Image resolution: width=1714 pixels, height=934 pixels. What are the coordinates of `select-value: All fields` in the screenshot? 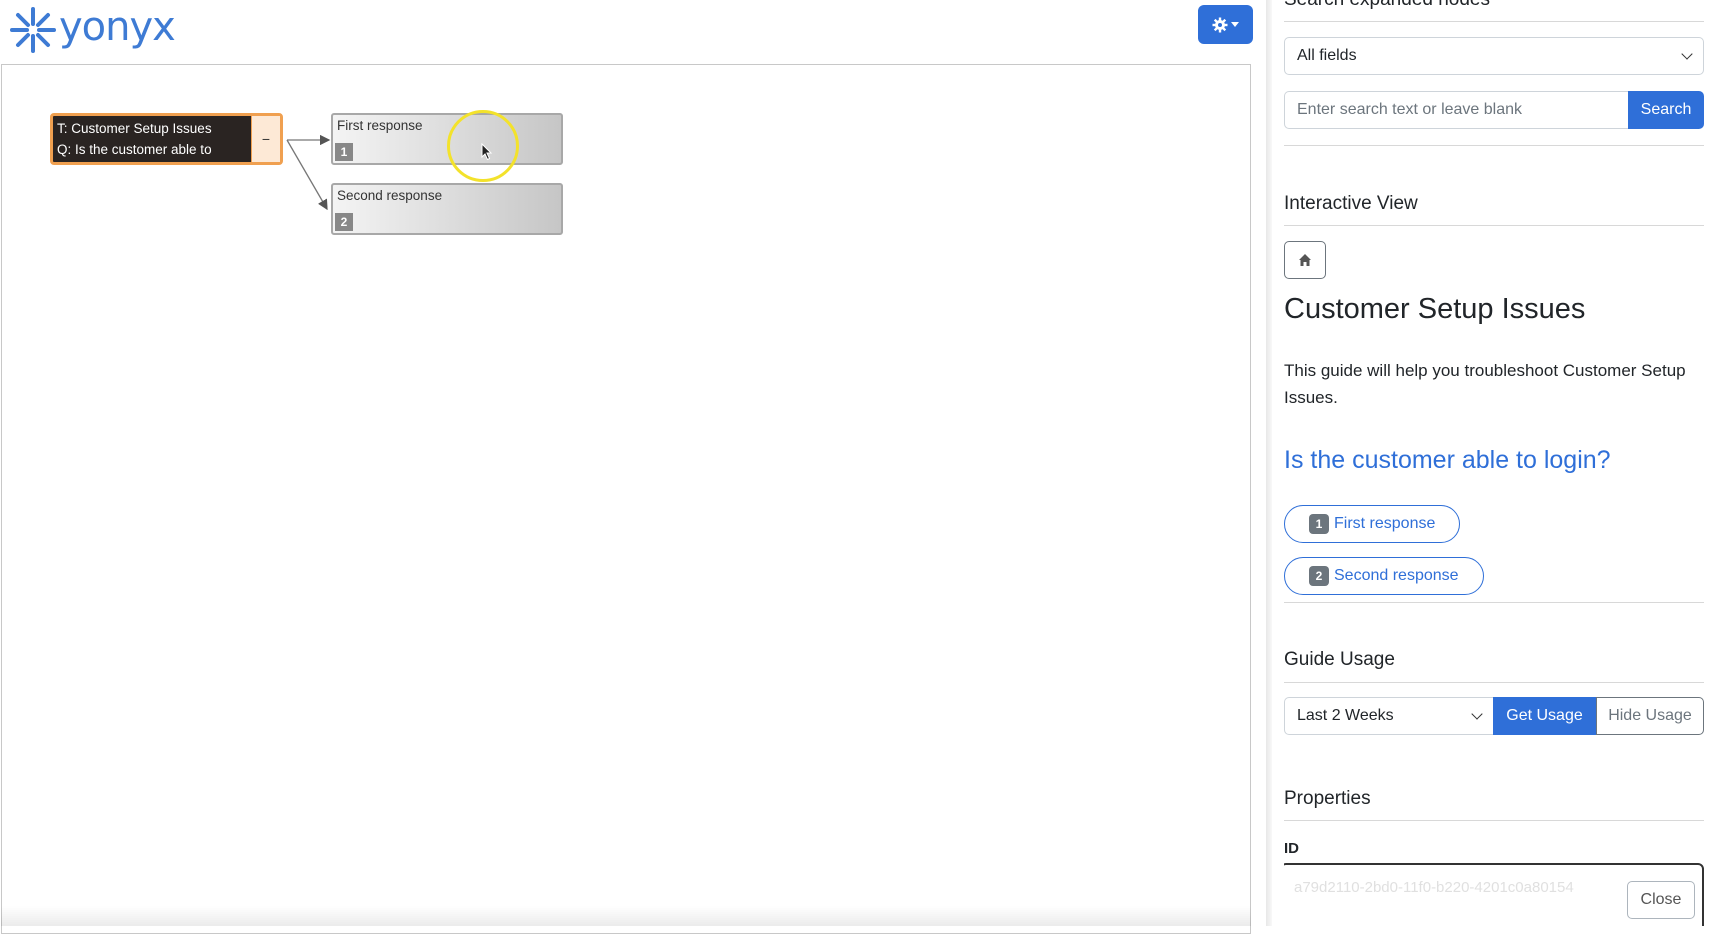 It's located at (1327, 56).